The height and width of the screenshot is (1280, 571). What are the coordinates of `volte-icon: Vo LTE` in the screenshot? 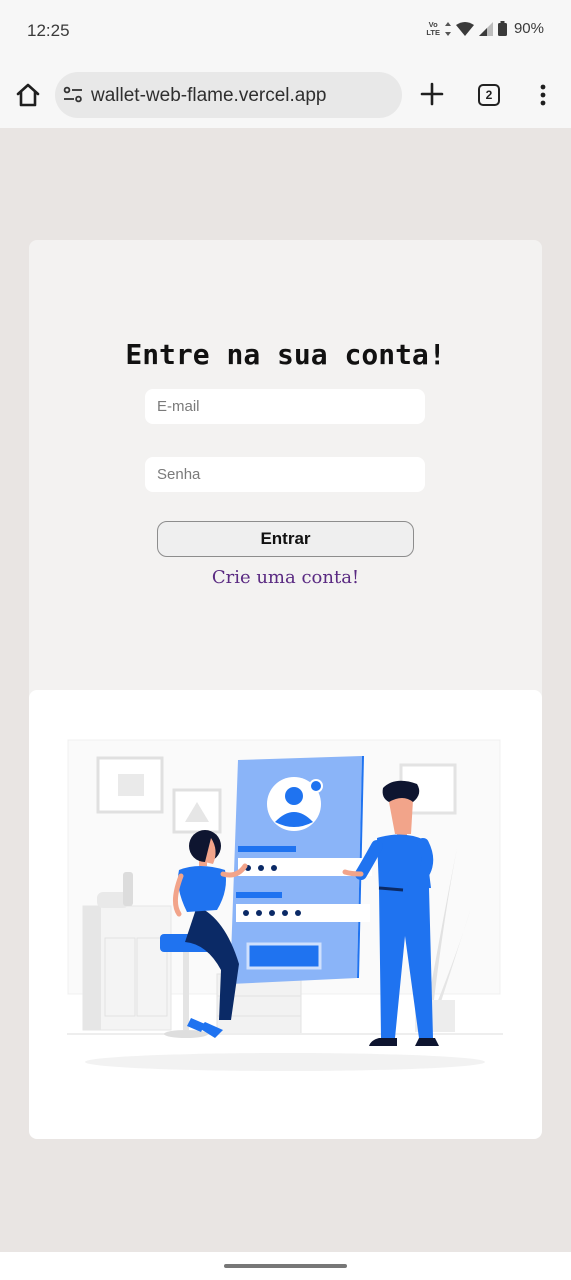 It's located at (433, 28).